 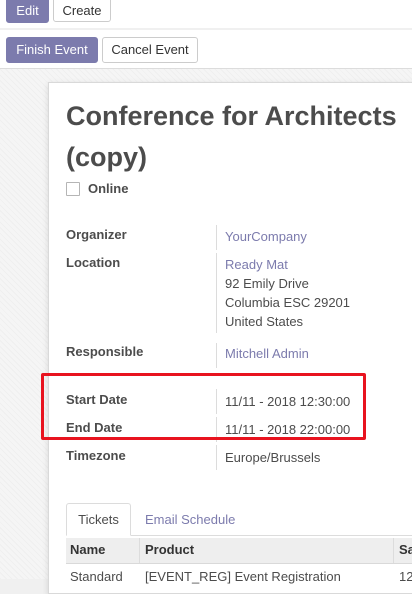 What do you see at coordinates (73, 189) in the screenshot?
I see `online-checkbox` at bounding box center [73, 189].